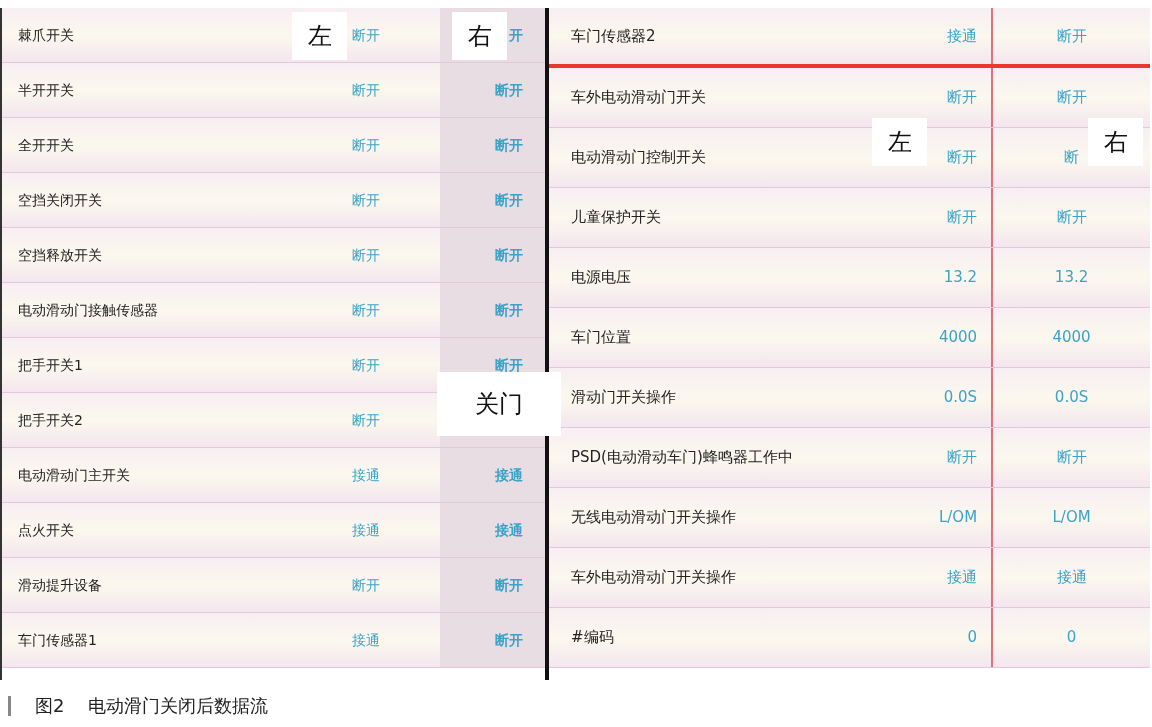  I want to click on right-value: 断, so click(1072, 158).